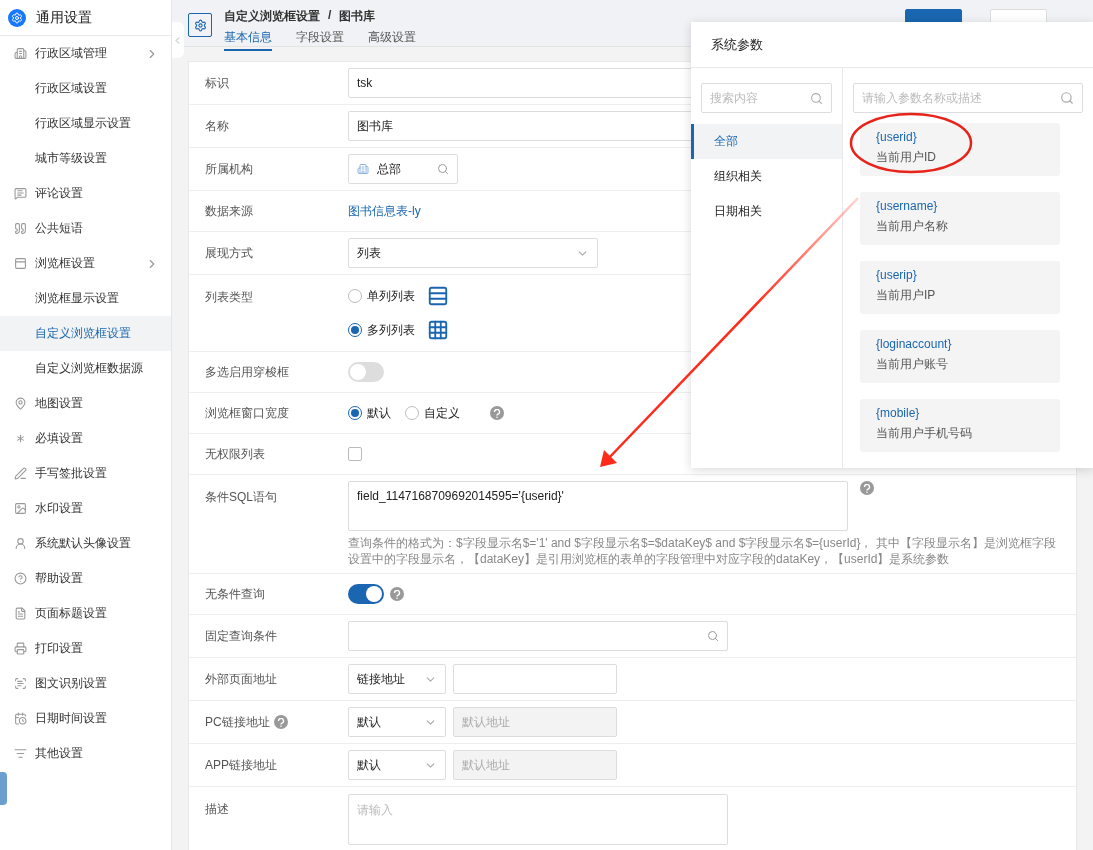 This screenshot has height=850, width=1093. I want to click on expand-handle, so click(3, 788).